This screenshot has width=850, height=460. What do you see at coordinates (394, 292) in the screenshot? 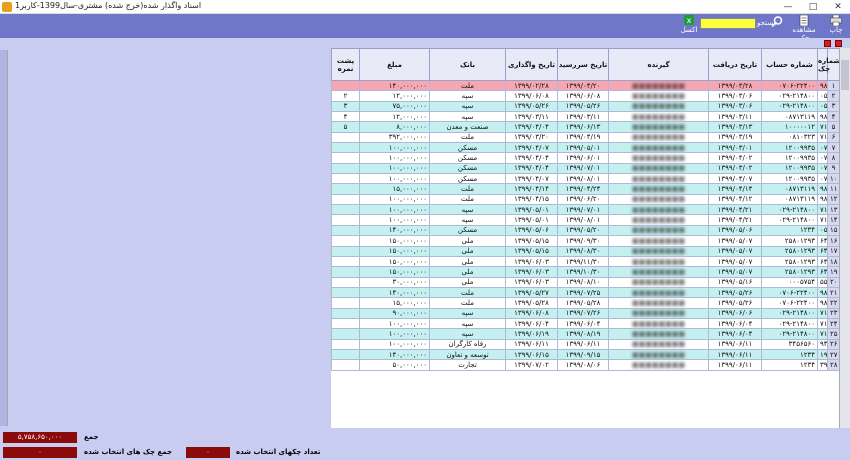
I see `amount-cell: ۱۴۰,۰۰۰,۰۰۰` at bounding box center [394, 292].